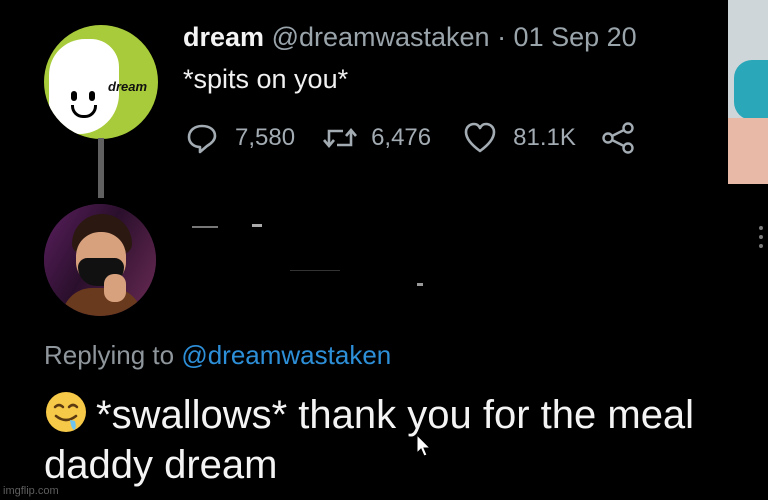  What do you see at coordinates (101, 82) in the screenshot?
I see `dream-avatar: dream` at bounding box center [101, 82].